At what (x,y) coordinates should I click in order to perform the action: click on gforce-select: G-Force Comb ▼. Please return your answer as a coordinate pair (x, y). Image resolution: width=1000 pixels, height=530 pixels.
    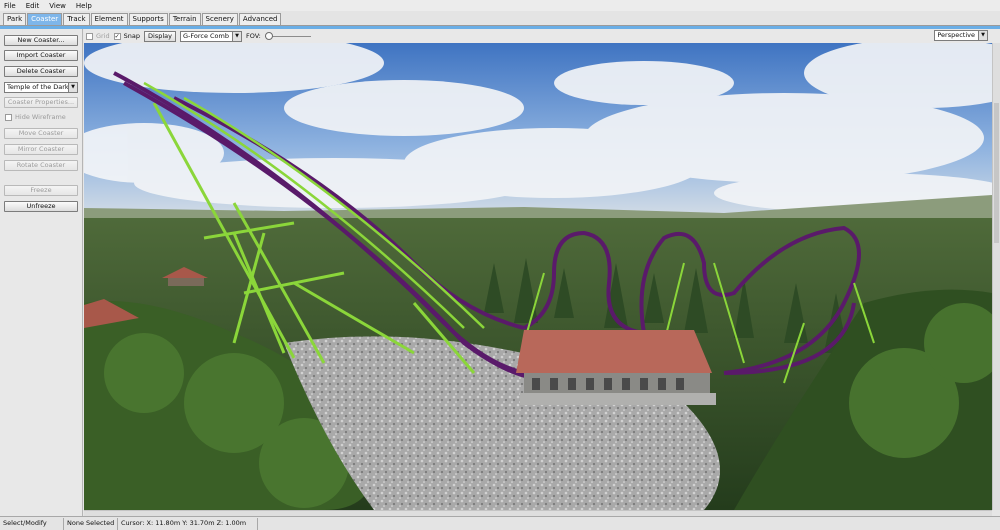
    Looking at the image, I should click on (210, 36).